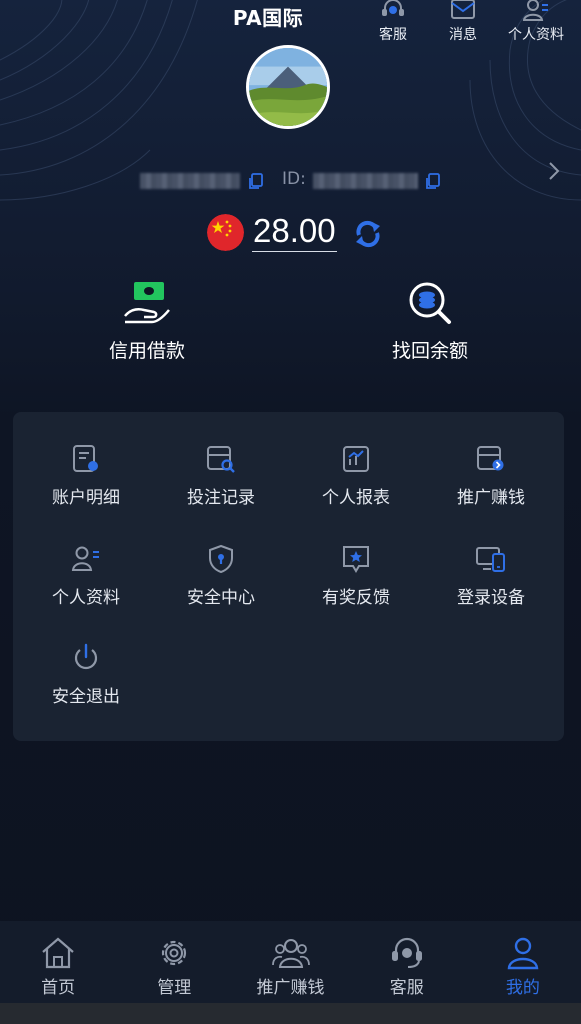 The width and height of the screenshot is (581, 1024). Describe the element at coordinates (536, 23) in the screenshot. I see `header-profile-button: 个人资料` at that location.